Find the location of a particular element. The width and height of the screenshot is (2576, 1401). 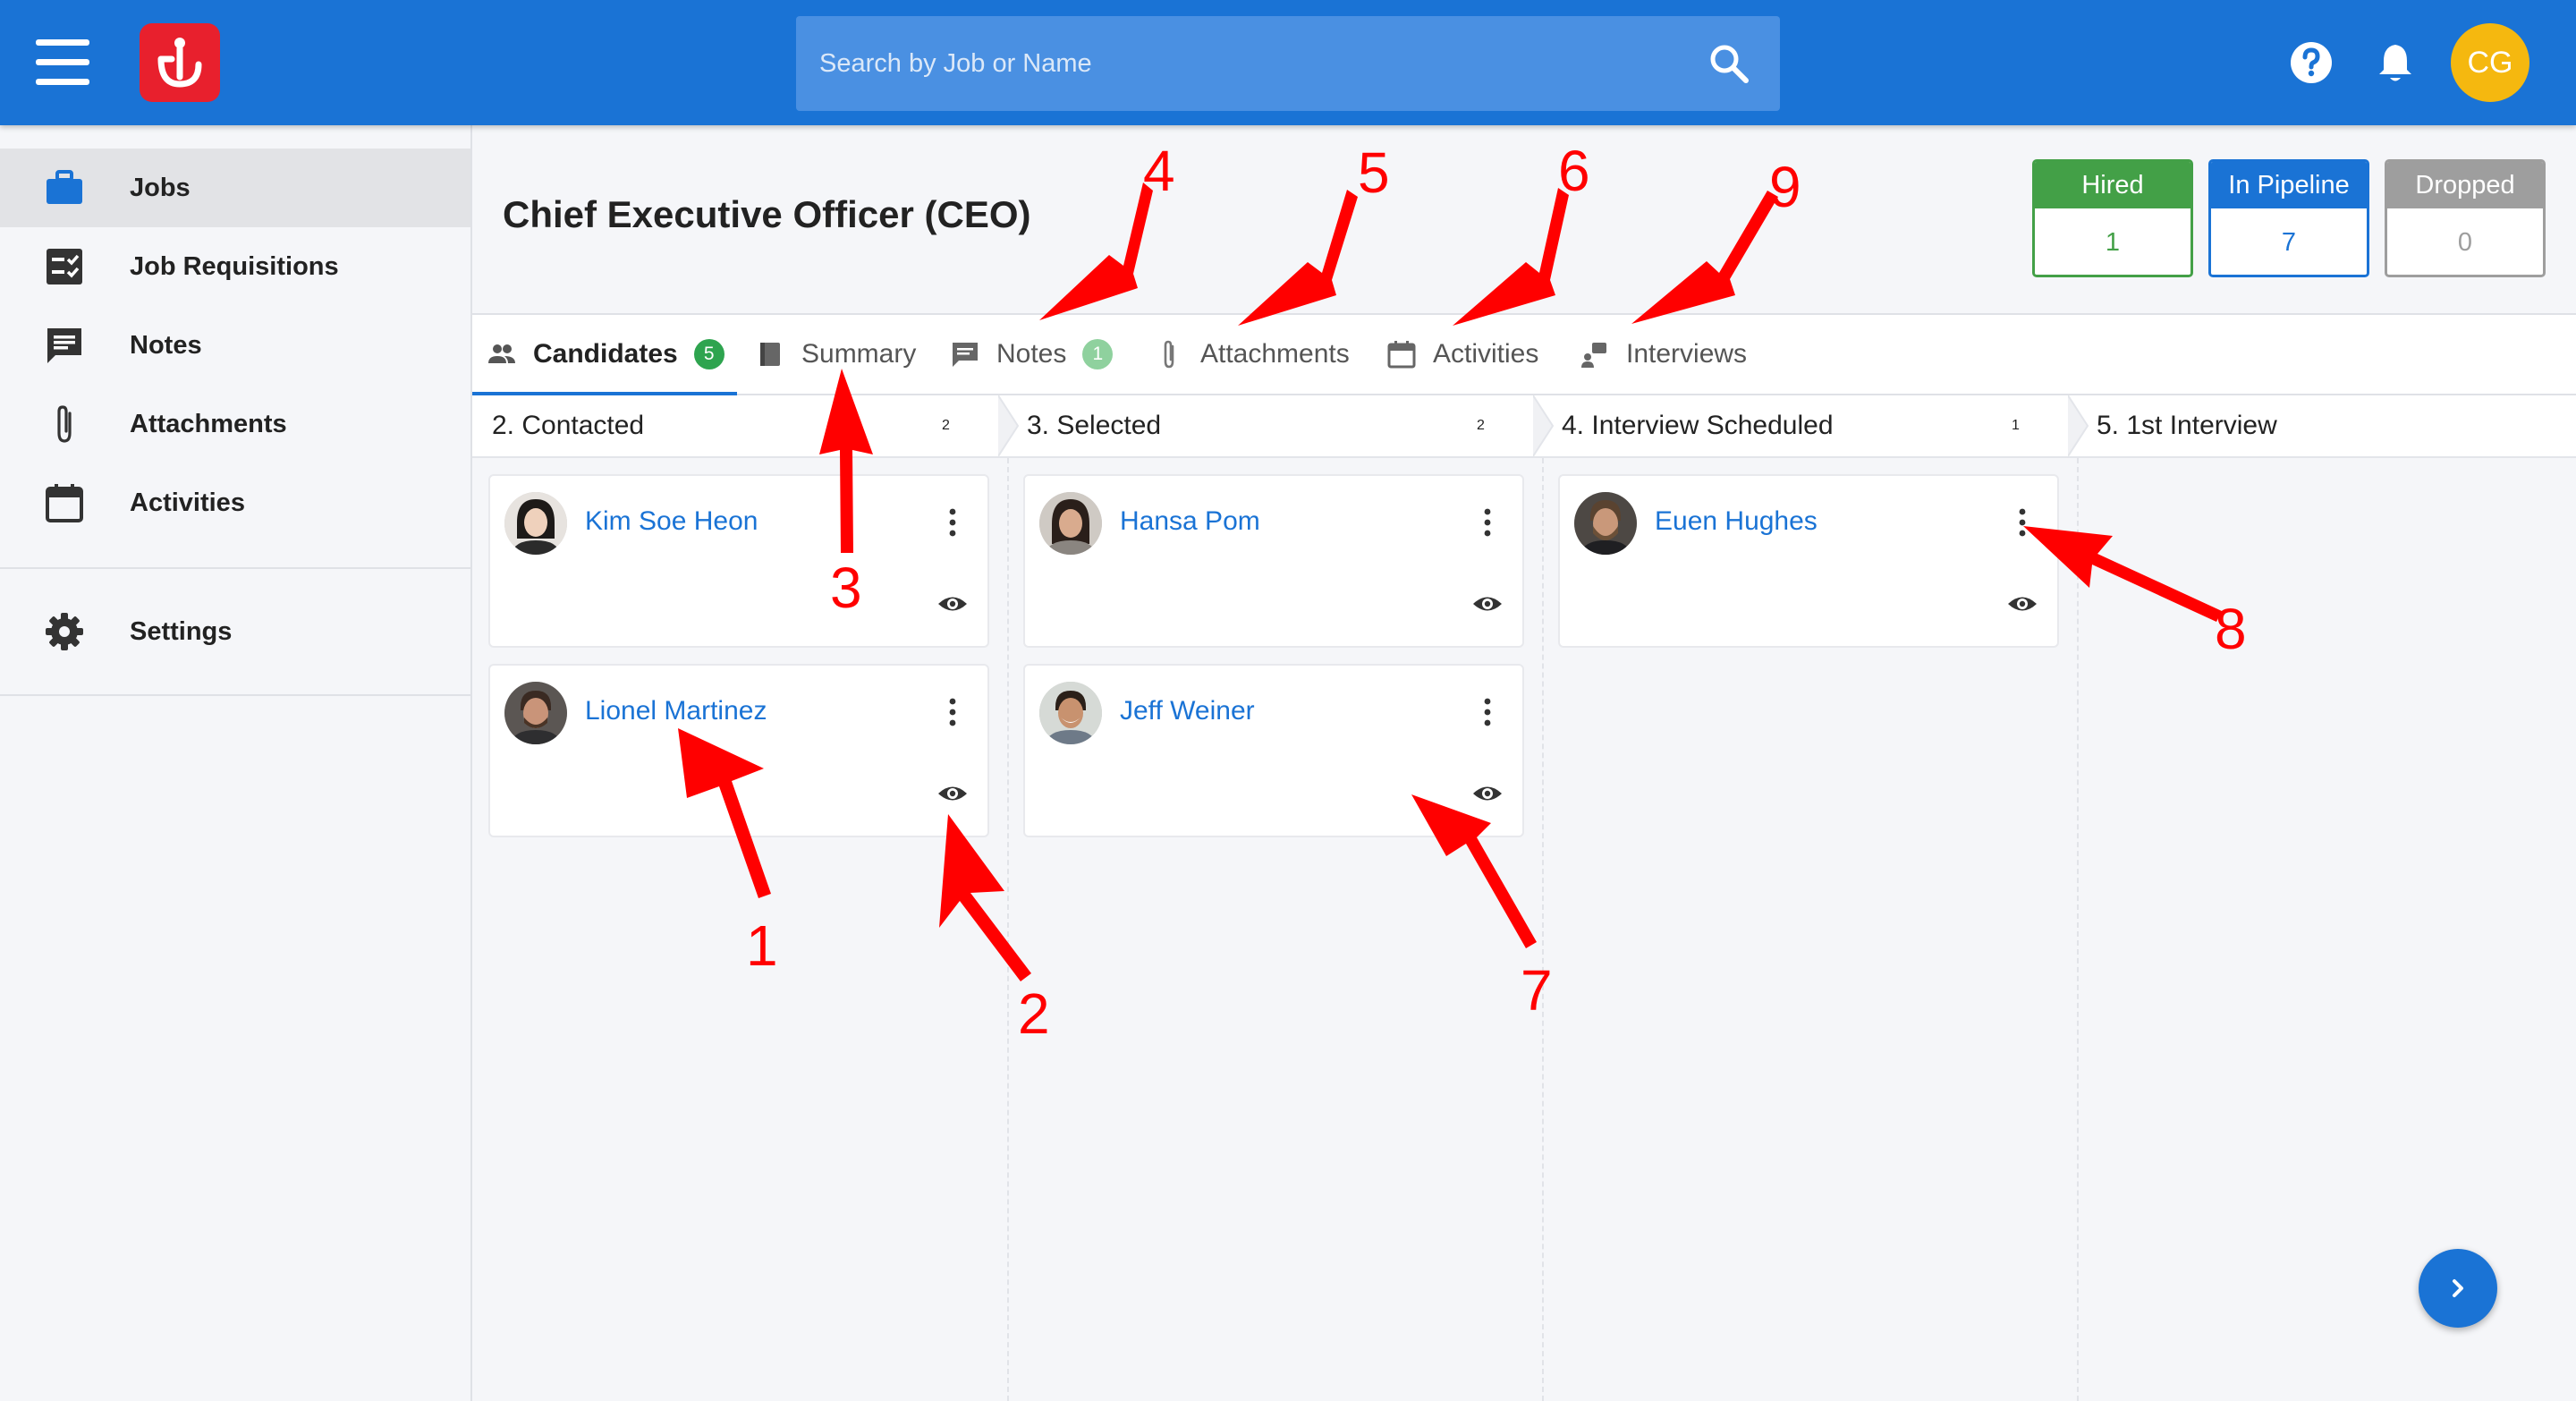

candidate-card: Jeff Weiner is located at coordinates (1273, 750).